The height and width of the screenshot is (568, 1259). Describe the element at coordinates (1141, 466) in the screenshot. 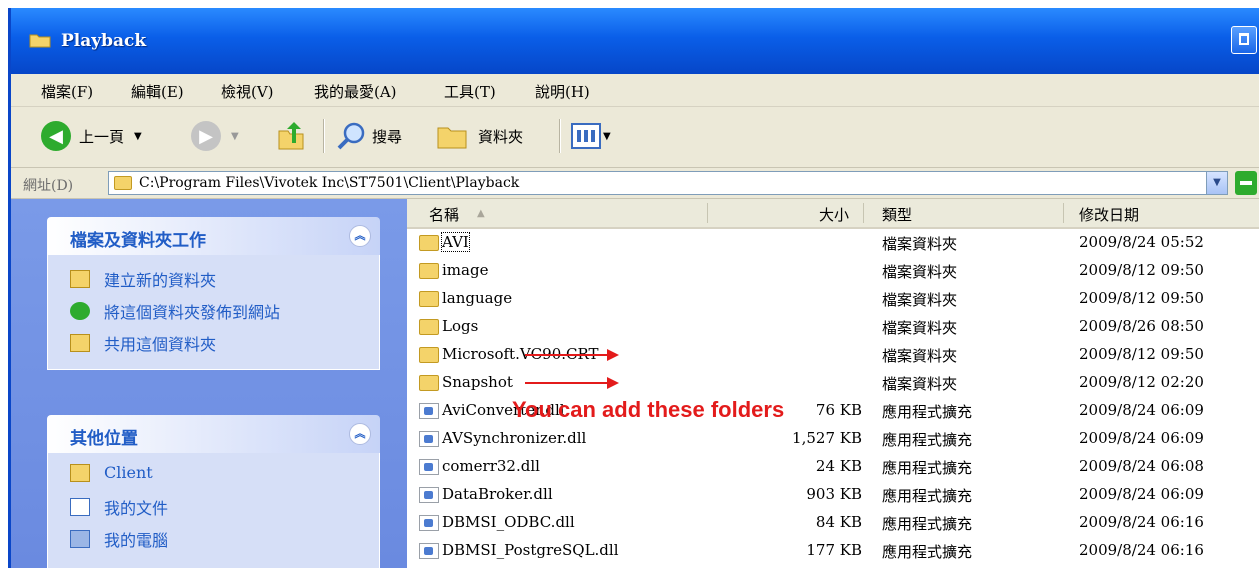

I see `file-modified: 2009/8/24 06:08` at that location.